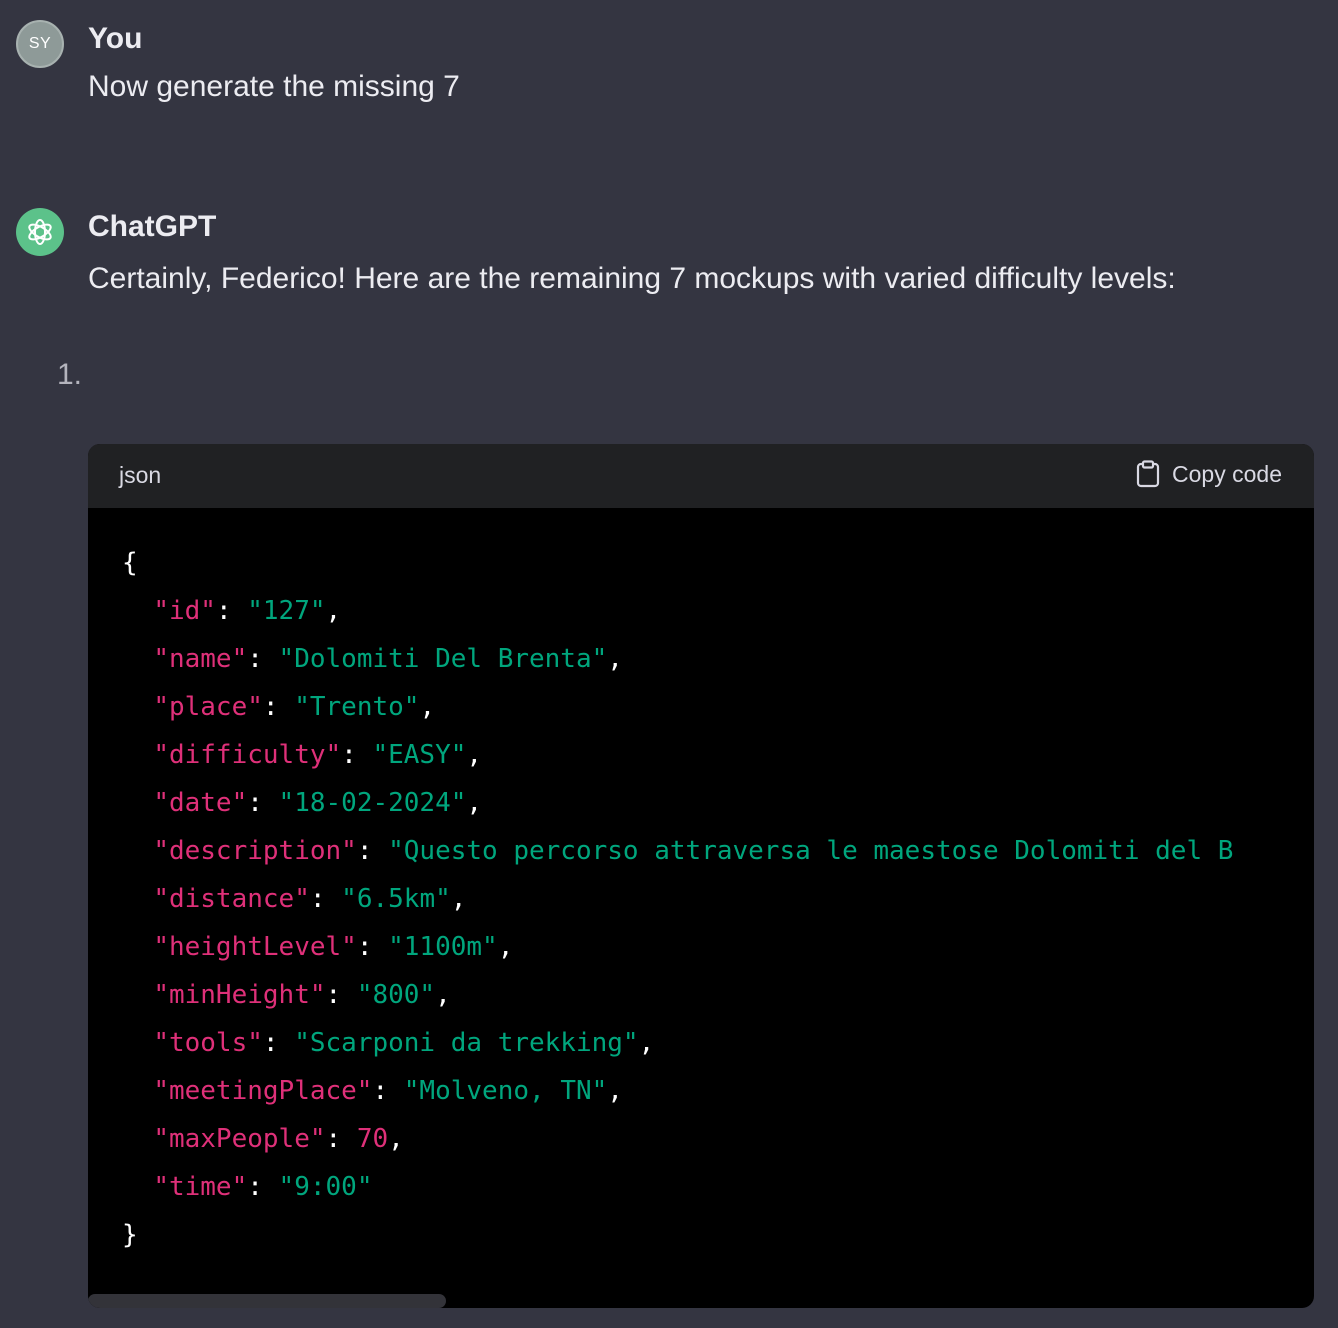 This screenshot has width=1338, height=1328. I want to click on code-line: "distance": "6.5km",, so click(310, 899).